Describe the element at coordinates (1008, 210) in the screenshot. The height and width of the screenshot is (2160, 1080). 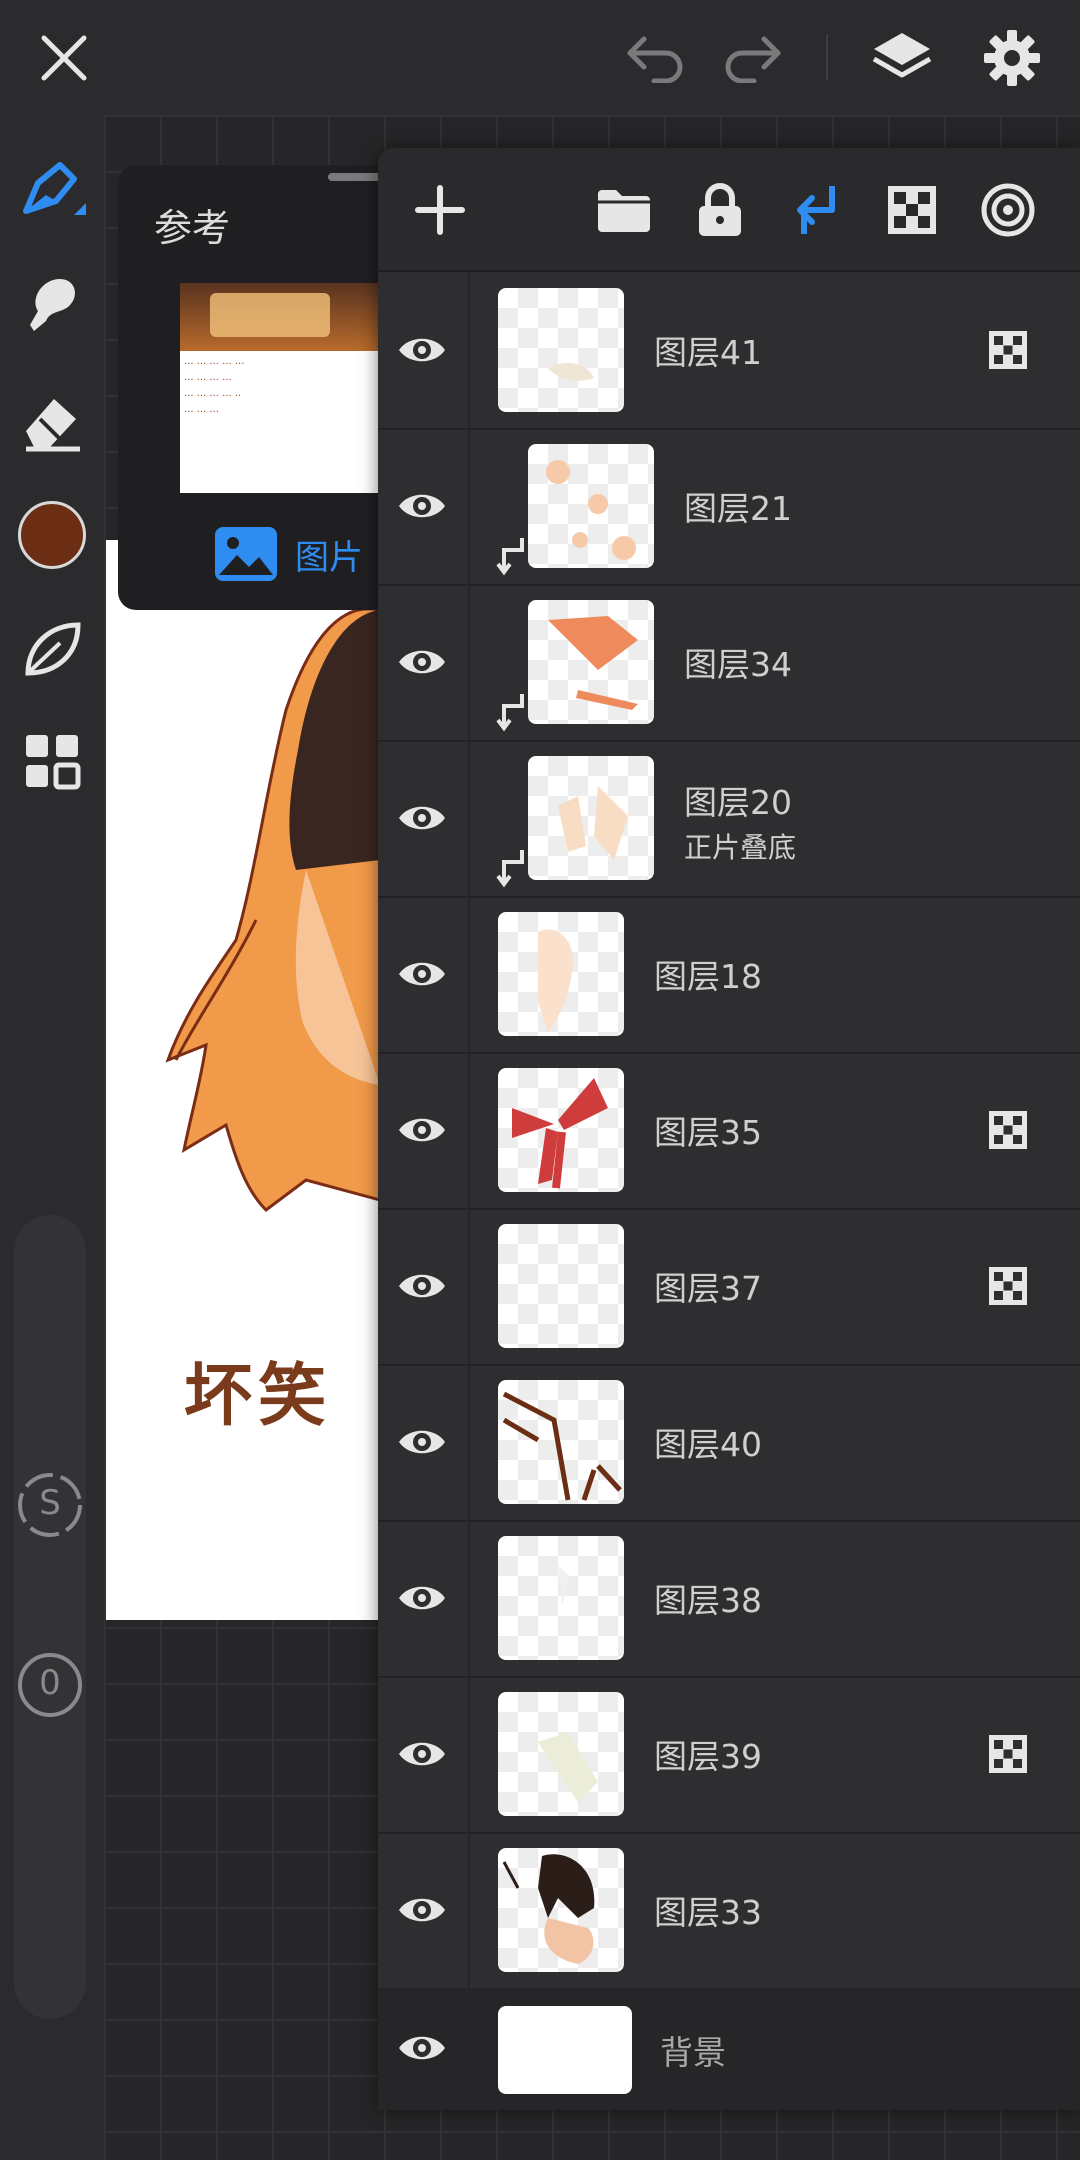
I see `ring-icon` at that location.